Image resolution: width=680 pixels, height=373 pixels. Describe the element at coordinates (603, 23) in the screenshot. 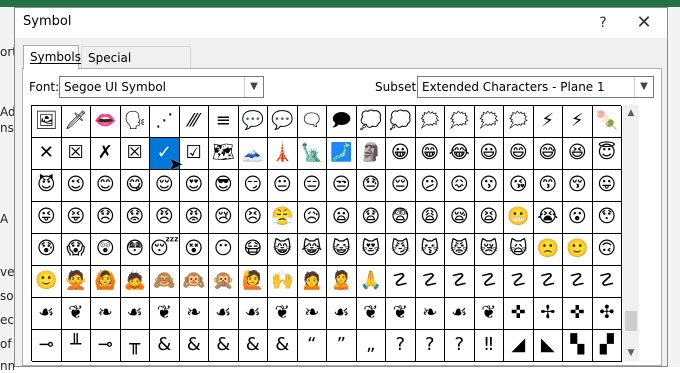

I see `help-button: ?` at that location.